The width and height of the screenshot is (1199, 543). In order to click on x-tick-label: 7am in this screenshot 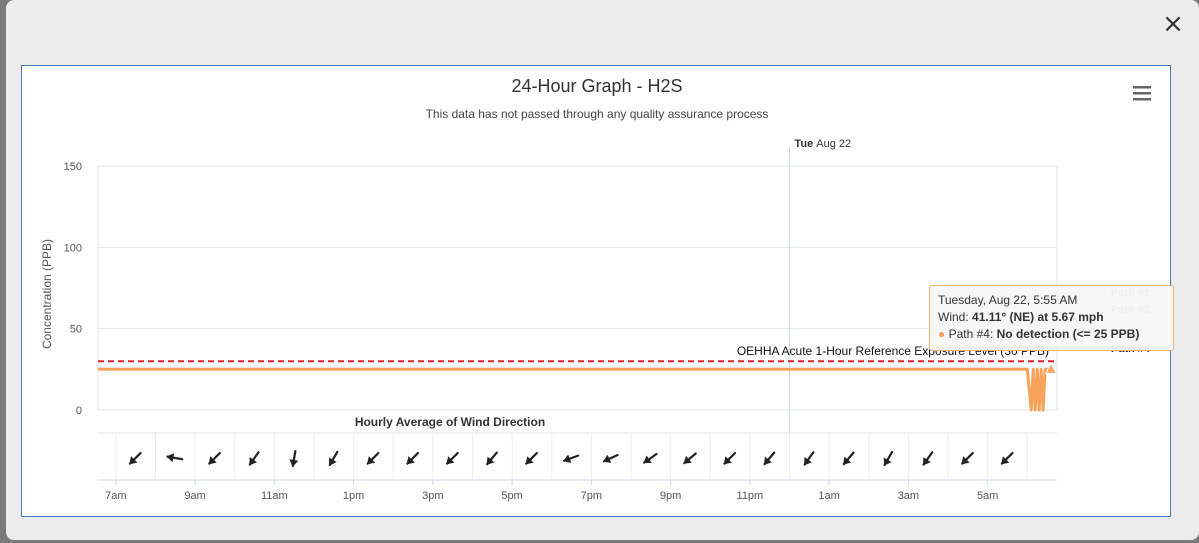, I will do `click(115, 496)`.